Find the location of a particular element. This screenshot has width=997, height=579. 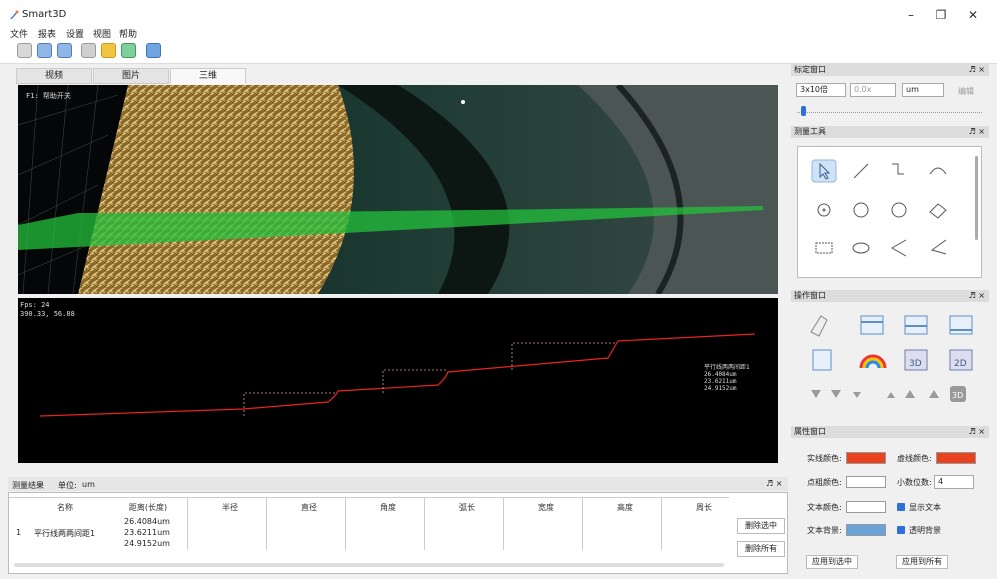

app-logo-icon is located at coordinates (14, 14).